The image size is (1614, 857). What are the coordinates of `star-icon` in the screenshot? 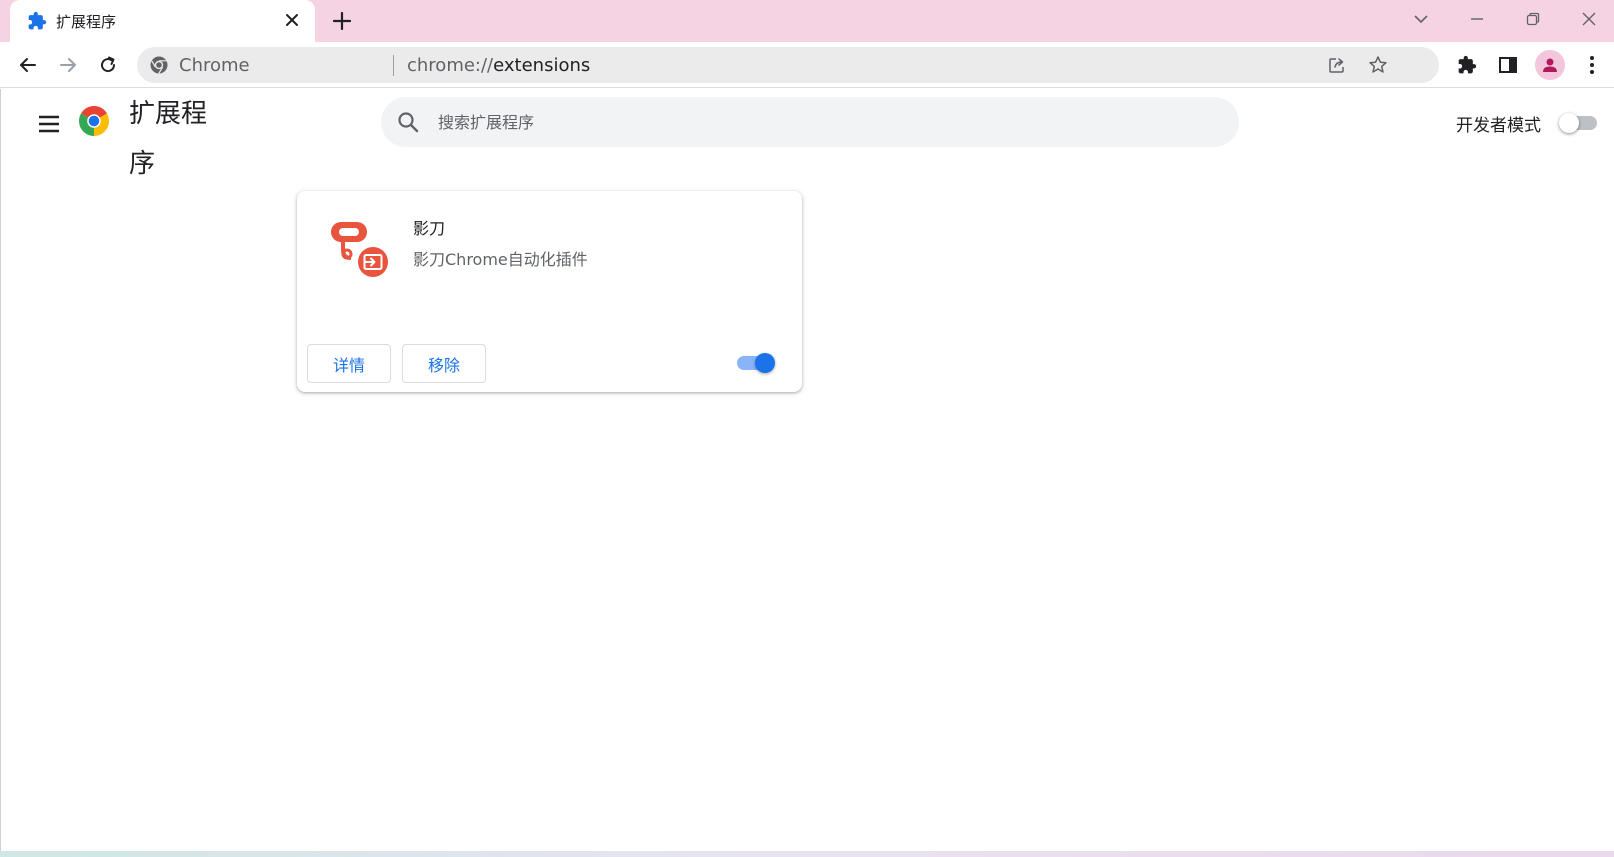 It's located at (1378, 64).